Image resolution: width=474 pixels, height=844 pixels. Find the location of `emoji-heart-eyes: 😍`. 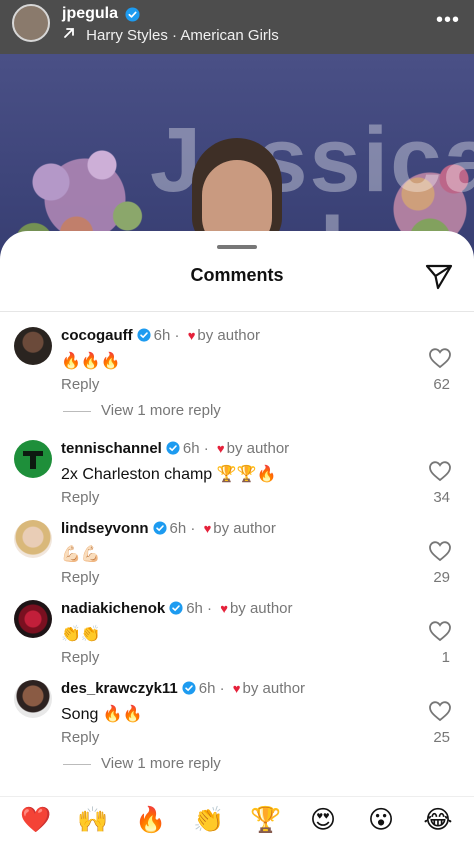

emoji-heart-eyes: 😍 is located at coordinates (323, 820).